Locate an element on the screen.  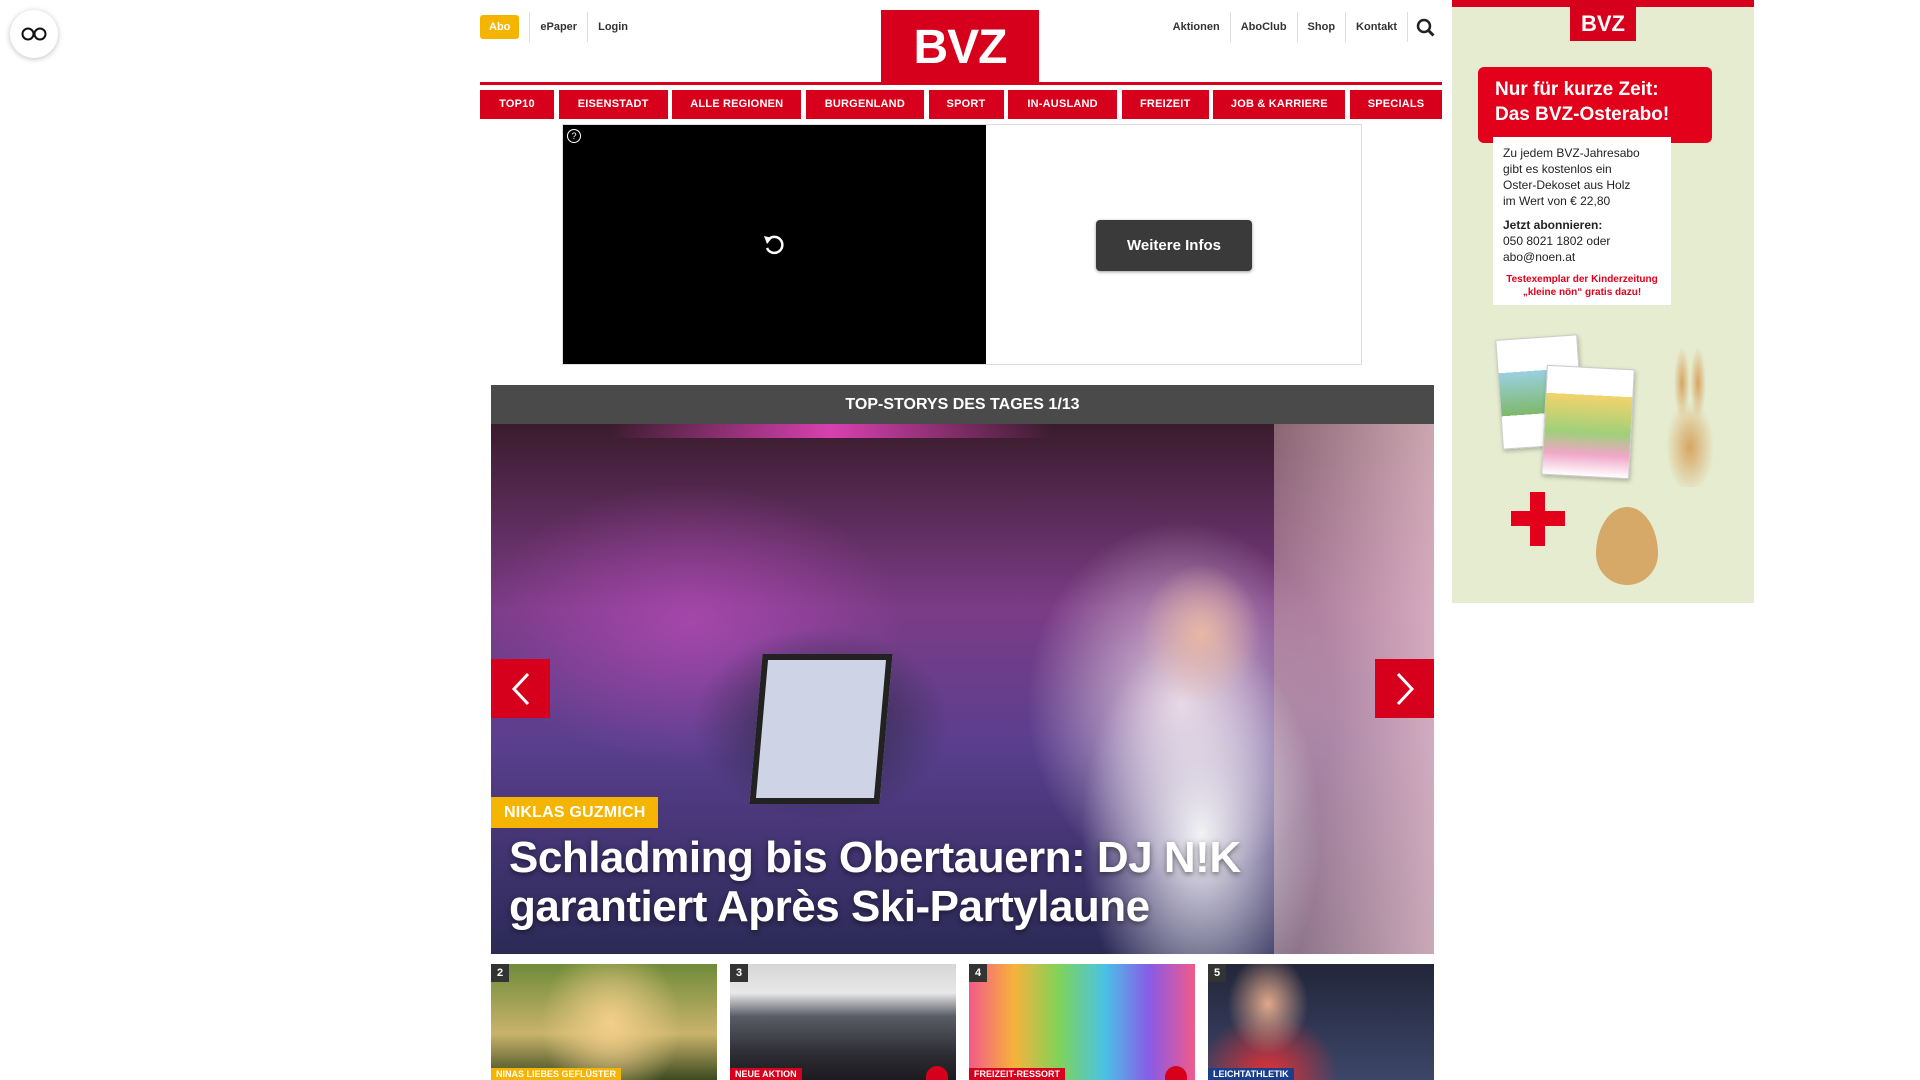
replay-icon is located at coordinates (774, 245).